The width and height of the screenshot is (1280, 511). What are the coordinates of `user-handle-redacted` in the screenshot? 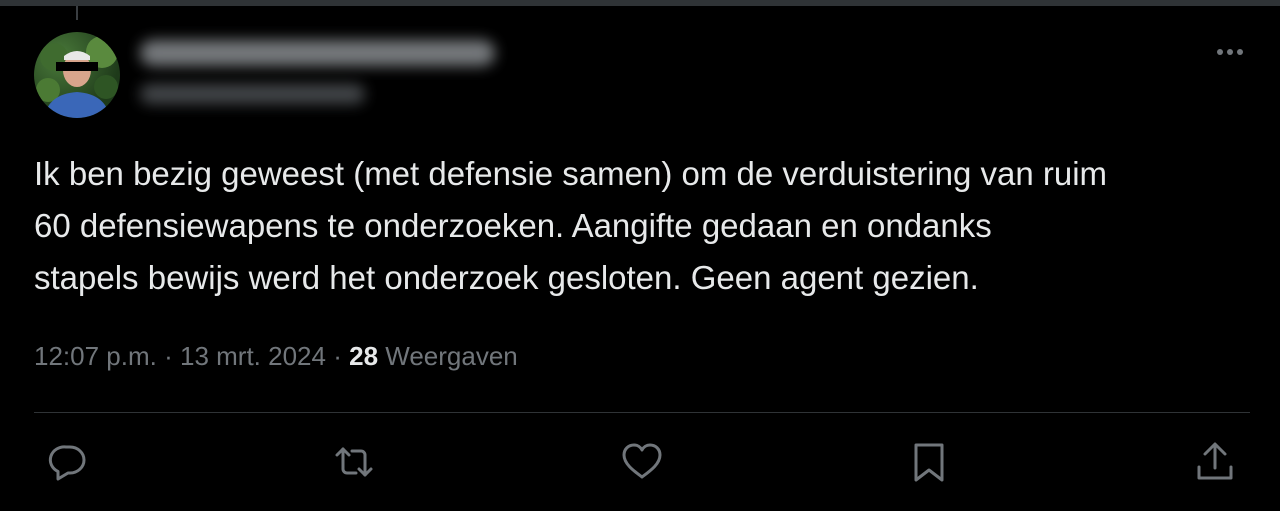 It's located at (252, 94).